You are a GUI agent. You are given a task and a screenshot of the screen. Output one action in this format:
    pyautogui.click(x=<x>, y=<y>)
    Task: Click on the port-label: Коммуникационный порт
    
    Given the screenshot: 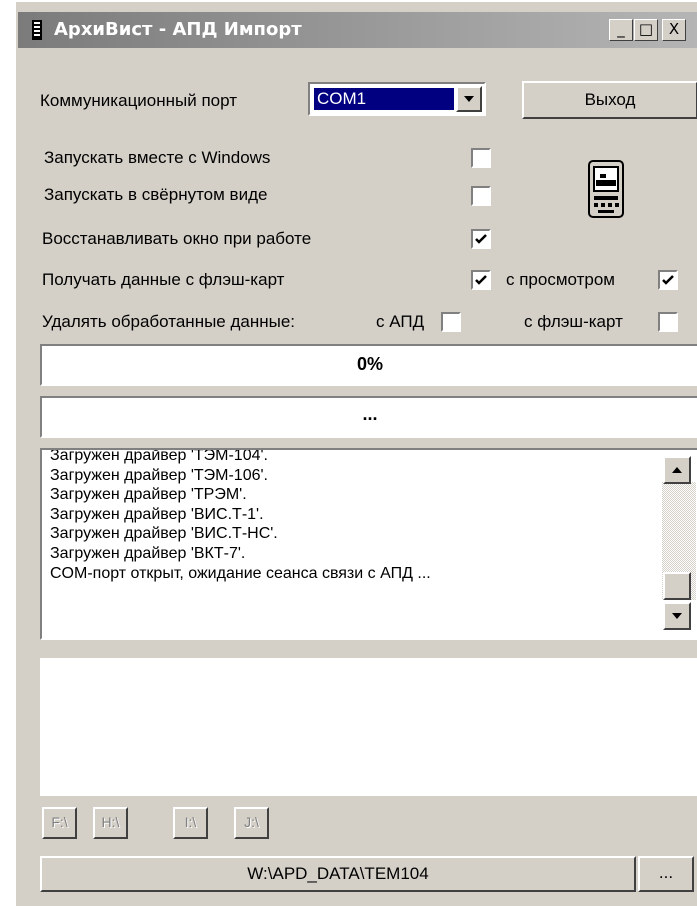 What is the action you would take?
    pyautogui.click(x=139, y=100)
    